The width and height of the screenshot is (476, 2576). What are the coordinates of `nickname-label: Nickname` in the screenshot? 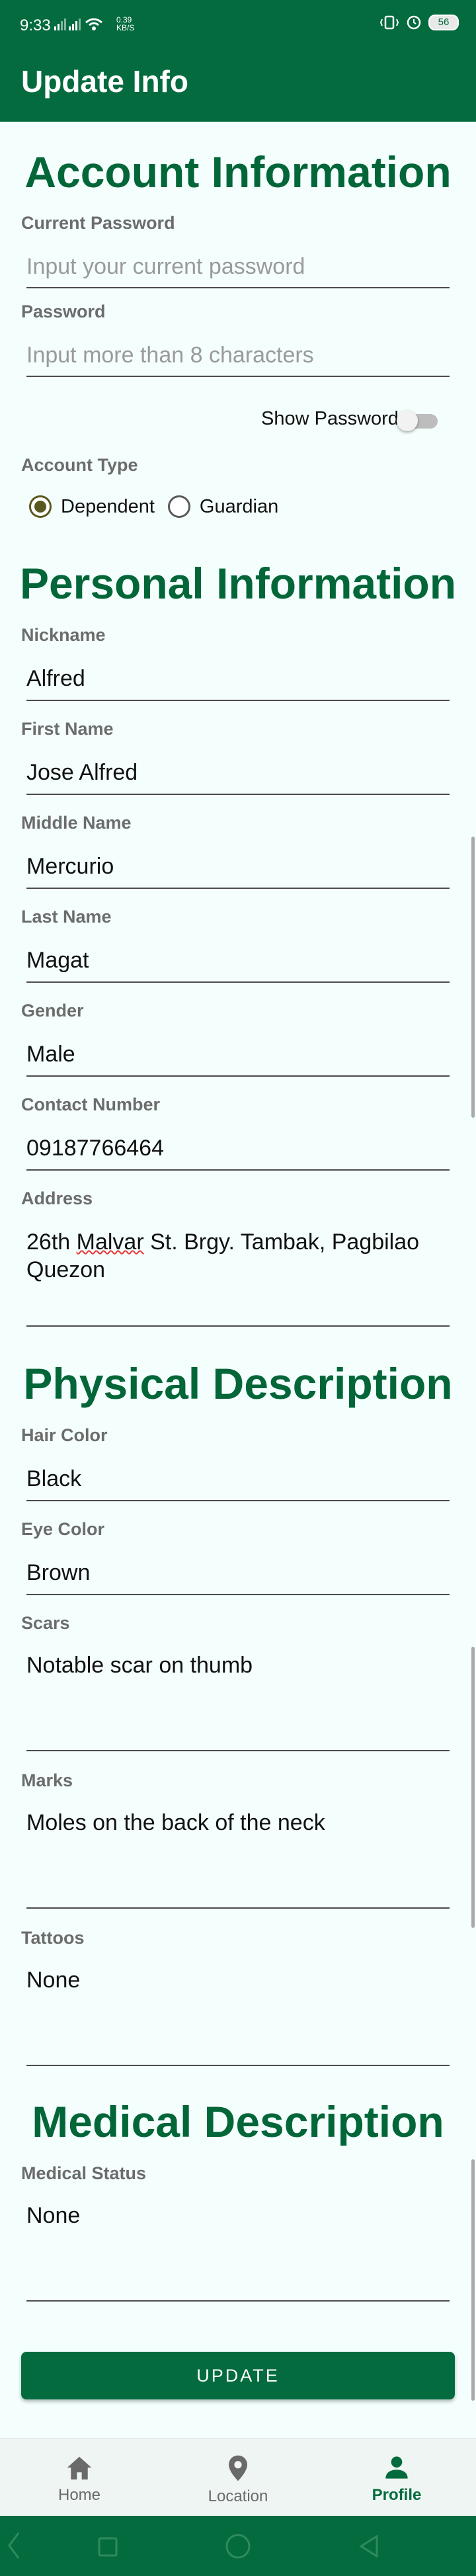 It's located at (63, 635).